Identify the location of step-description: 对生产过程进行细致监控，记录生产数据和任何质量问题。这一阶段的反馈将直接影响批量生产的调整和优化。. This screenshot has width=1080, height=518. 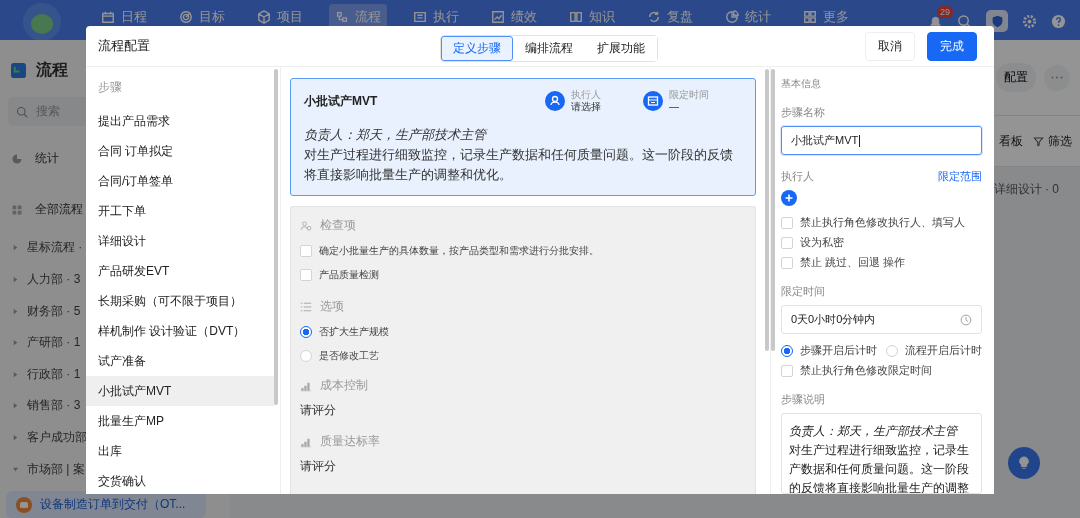
(519, 165).